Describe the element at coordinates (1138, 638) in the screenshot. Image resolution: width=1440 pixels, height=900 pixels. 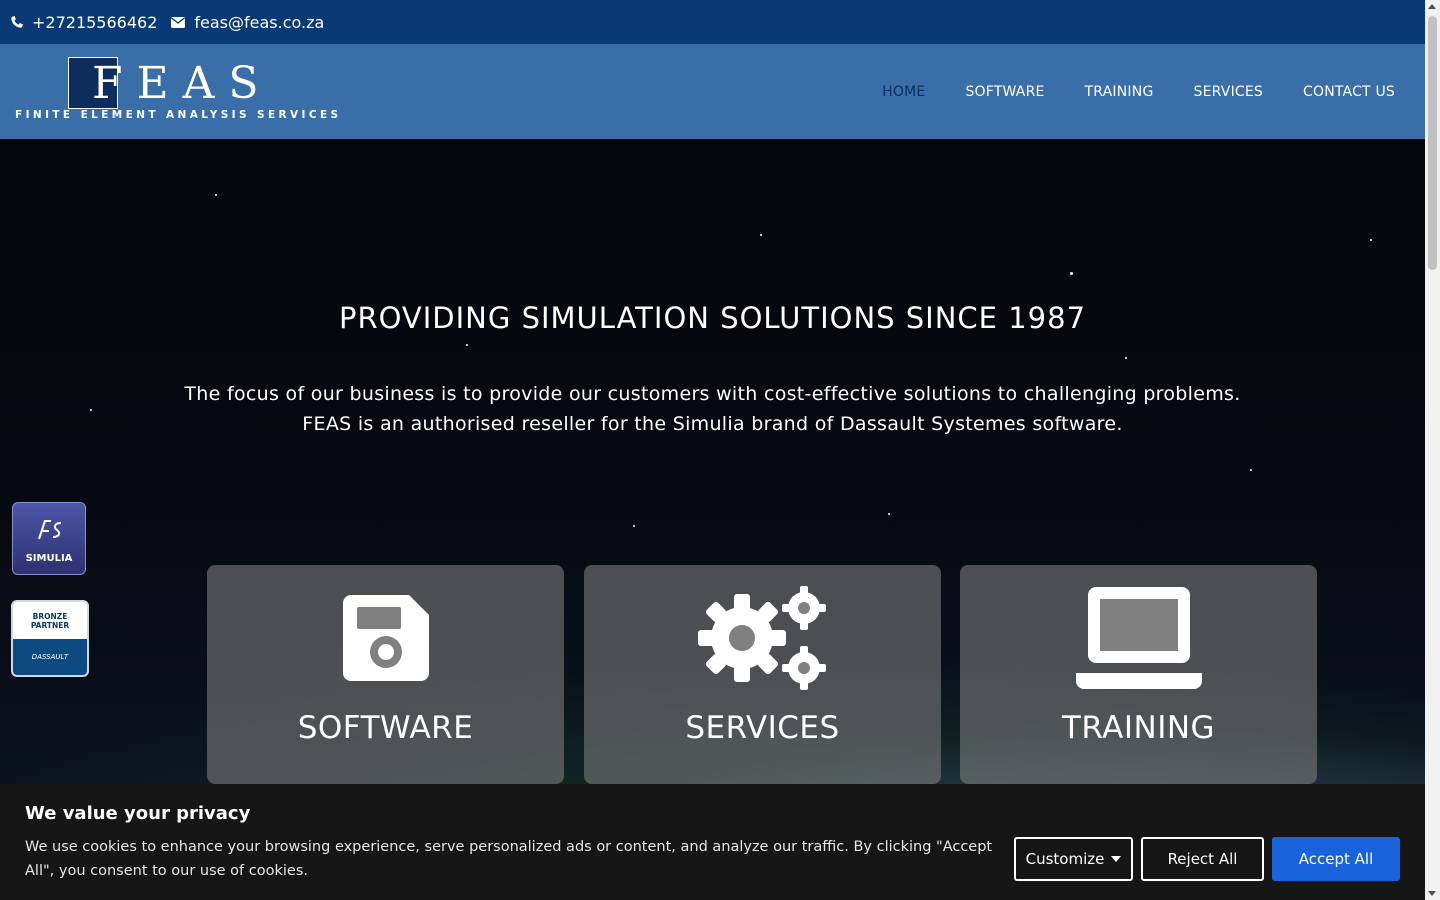
I see `laptop-icon` at that location.